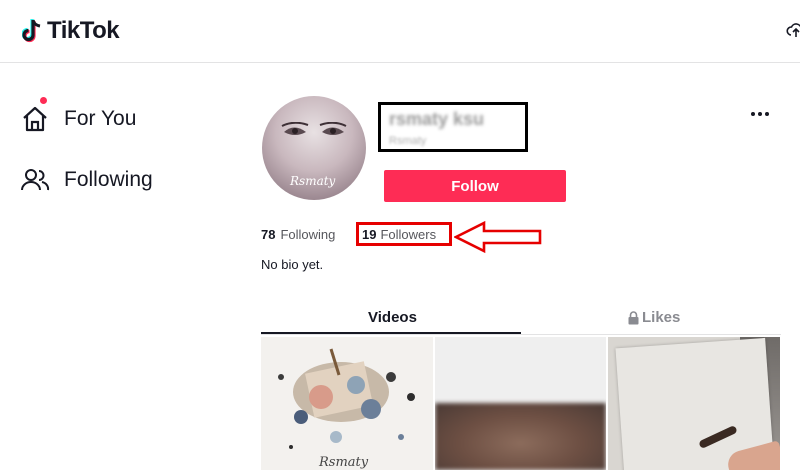 Image resolution: width=800 pixels, height=470 pixels. Describe the element at coordinates (437, 119) in the screenshot. I see `redacted-username: rsmaty ksu` at that location.